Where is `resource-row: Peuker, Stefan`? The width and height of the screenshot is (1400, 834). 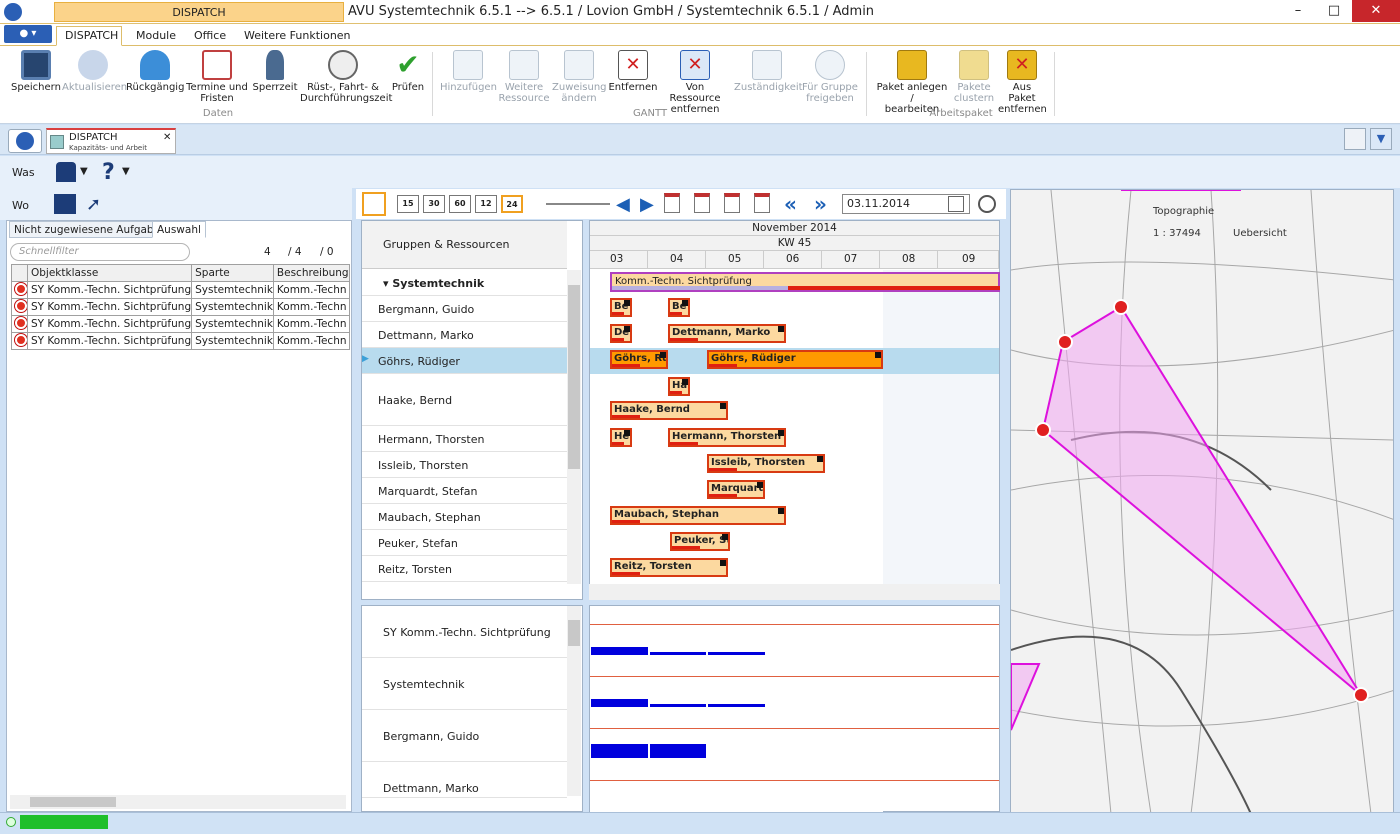
resource-row: Peuker, Stefan is located at coordinates (464, 543).